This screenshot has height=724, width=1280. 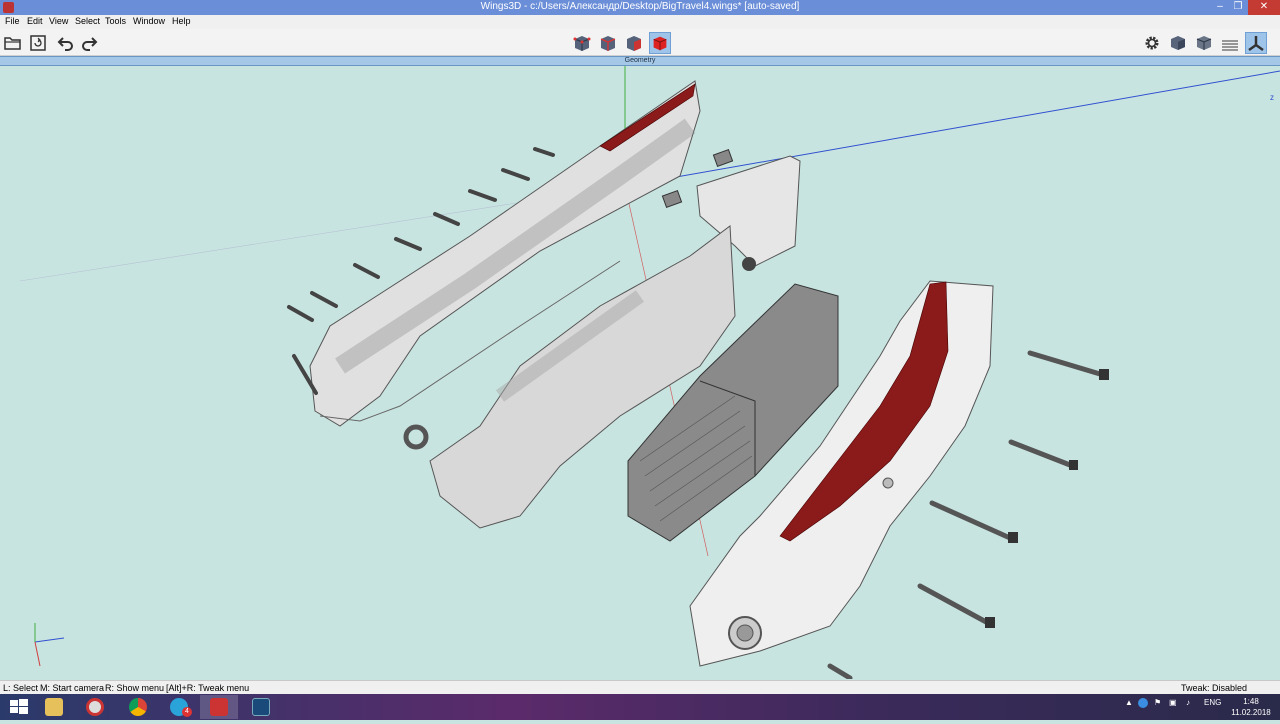 What do you see at coordinates (634, 43) in the screenshot?
I see `face-select-mode-icon` at bounding box center [634, 43].